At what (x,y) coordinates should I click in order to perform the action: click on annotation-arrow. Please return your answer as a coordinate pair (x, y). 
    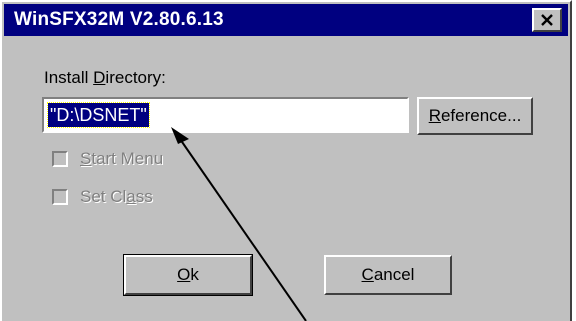
    Looking at the image, I should click on (239, 224).